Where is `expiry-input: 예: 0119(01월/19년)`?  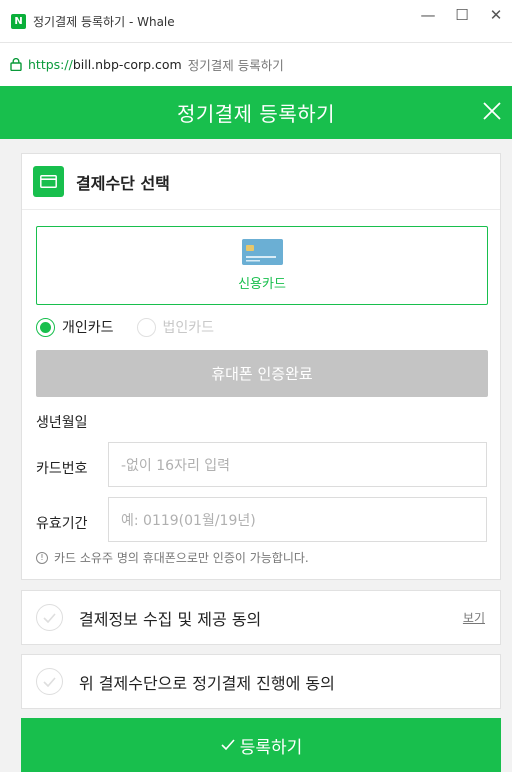
expiry-input: 예: 0119(01월/19년) is located at coordinates (297, 519).